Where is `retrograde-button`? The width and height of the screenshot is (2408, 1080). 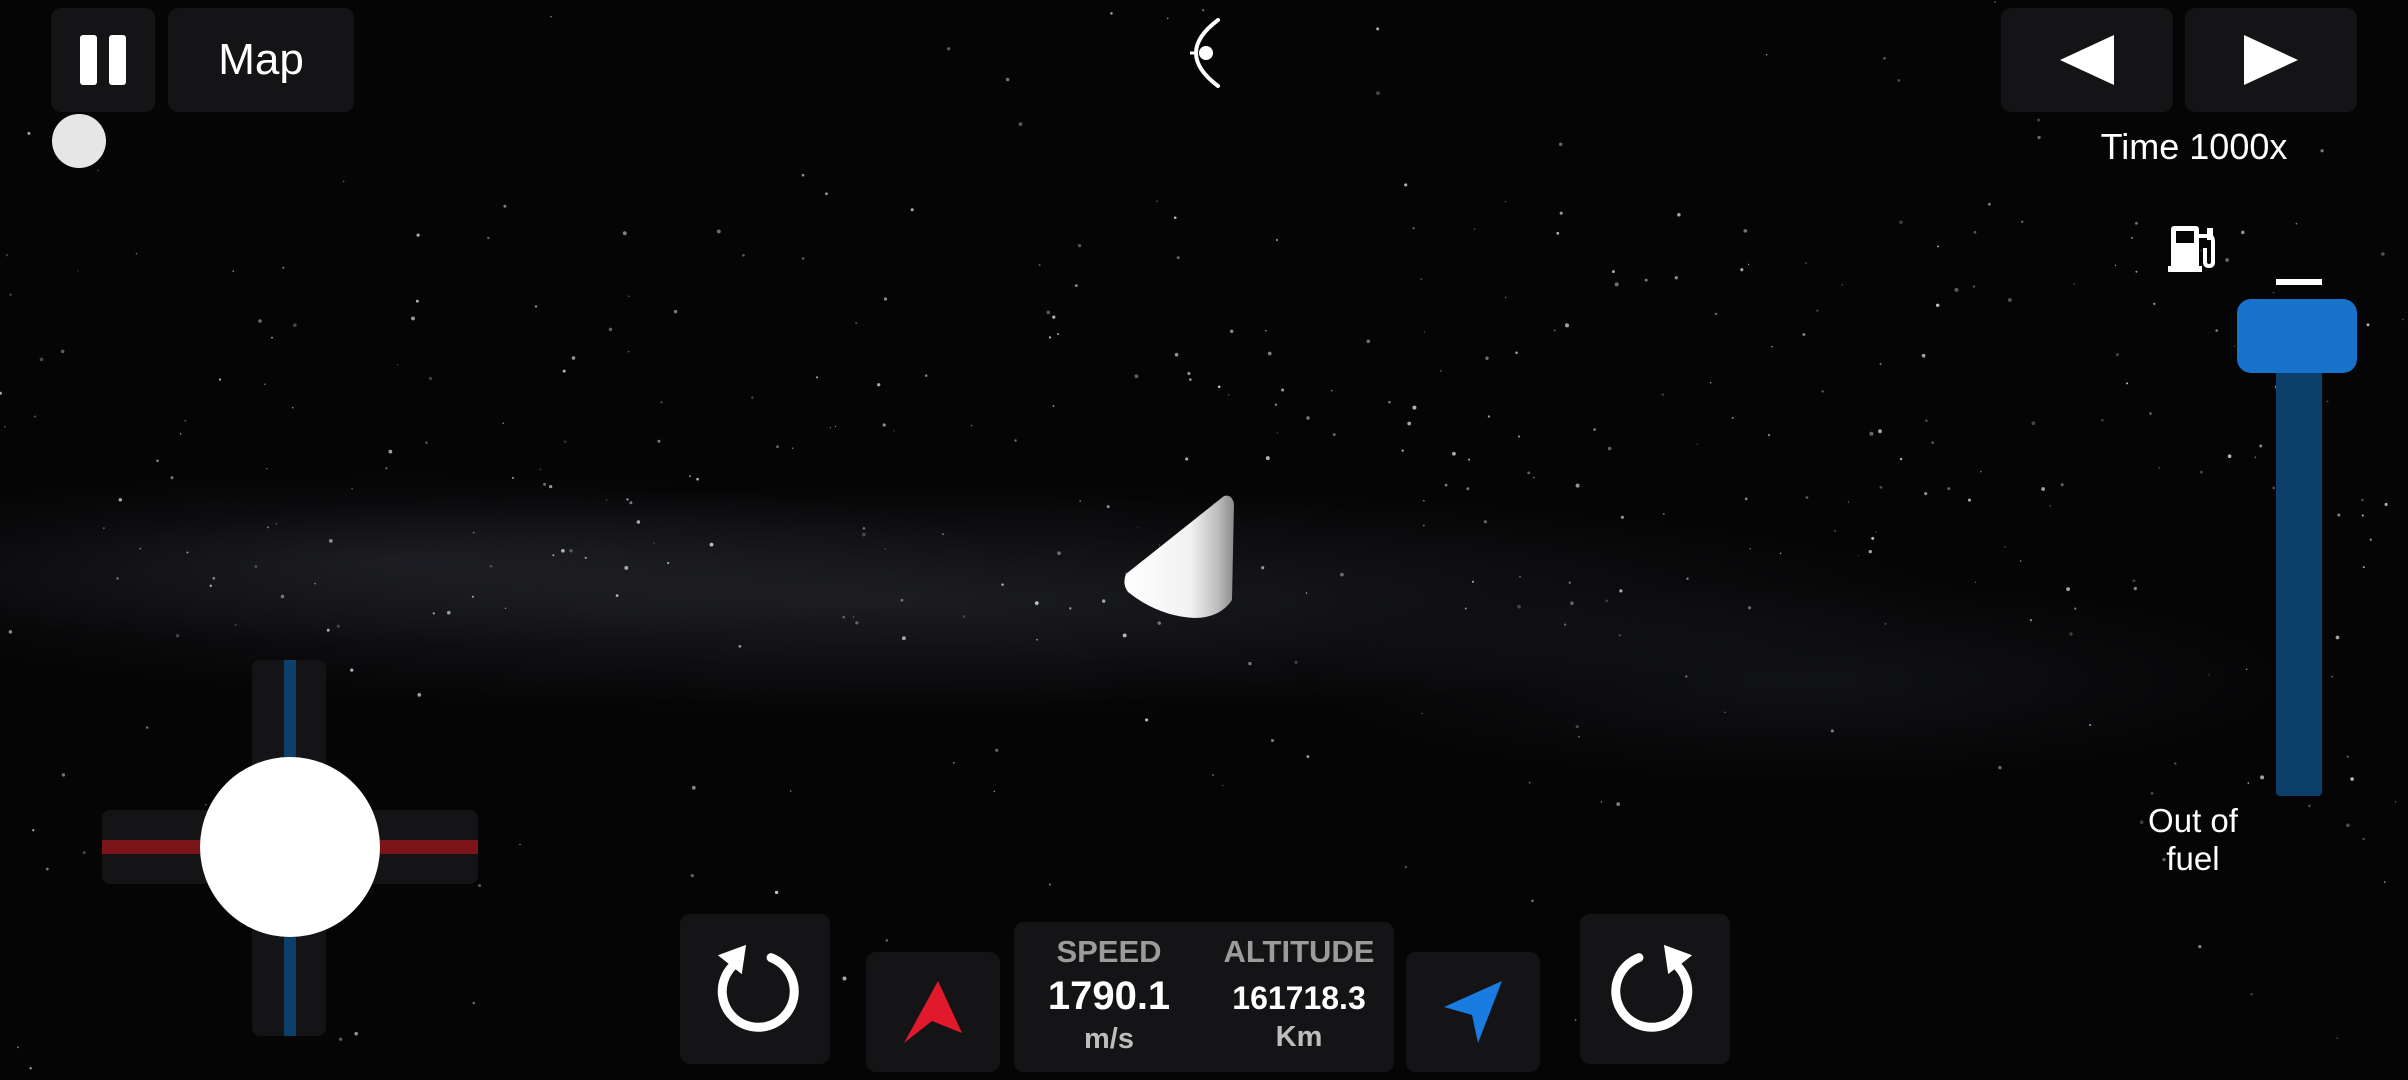 retrograde-button is located at coordinates (933, 1012).